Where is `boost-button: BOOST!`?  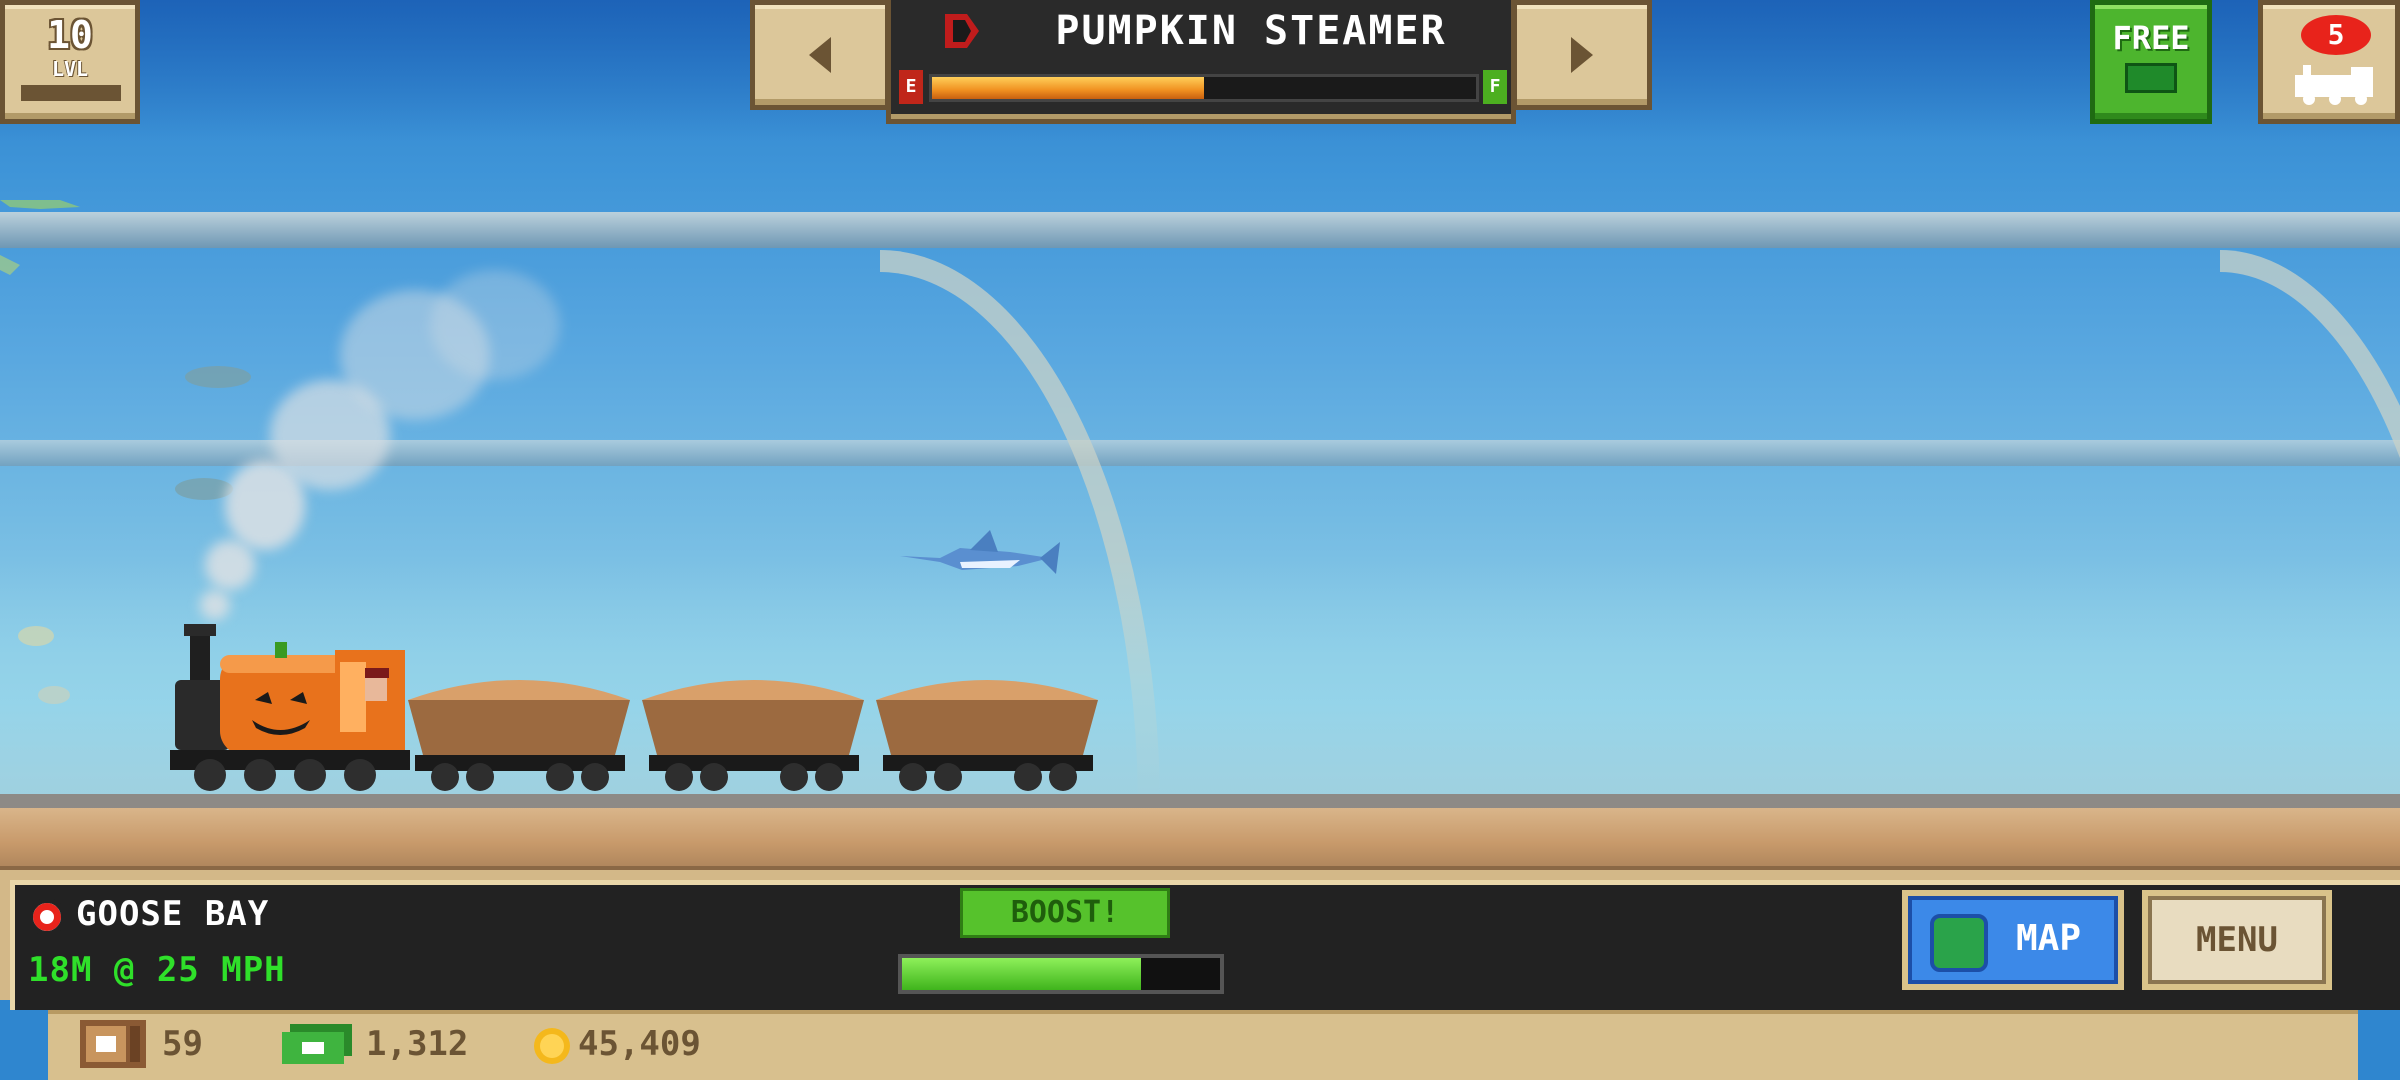 boost-button: BOOST! is located at coordinates (1065, 913).